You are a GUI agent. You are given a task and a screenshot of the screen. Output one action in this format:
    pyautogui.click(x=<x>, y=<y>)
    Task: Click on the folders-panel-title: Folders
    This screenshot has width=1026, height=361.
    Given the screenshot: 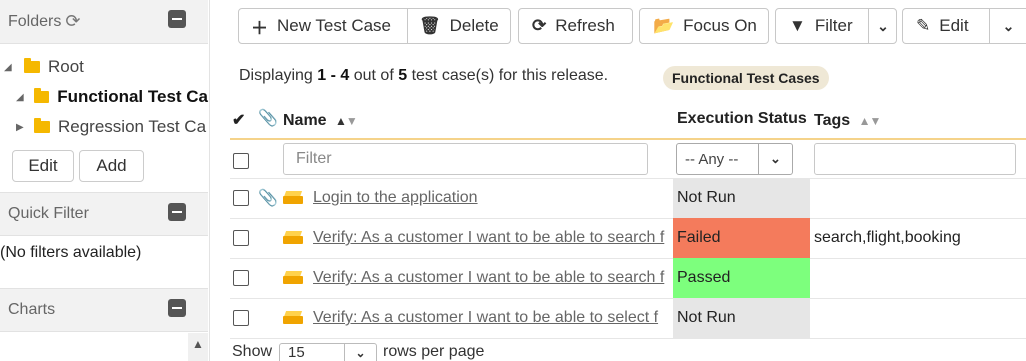 What is the action you would take?
    pyautogui.click(x=35, y=21)
    